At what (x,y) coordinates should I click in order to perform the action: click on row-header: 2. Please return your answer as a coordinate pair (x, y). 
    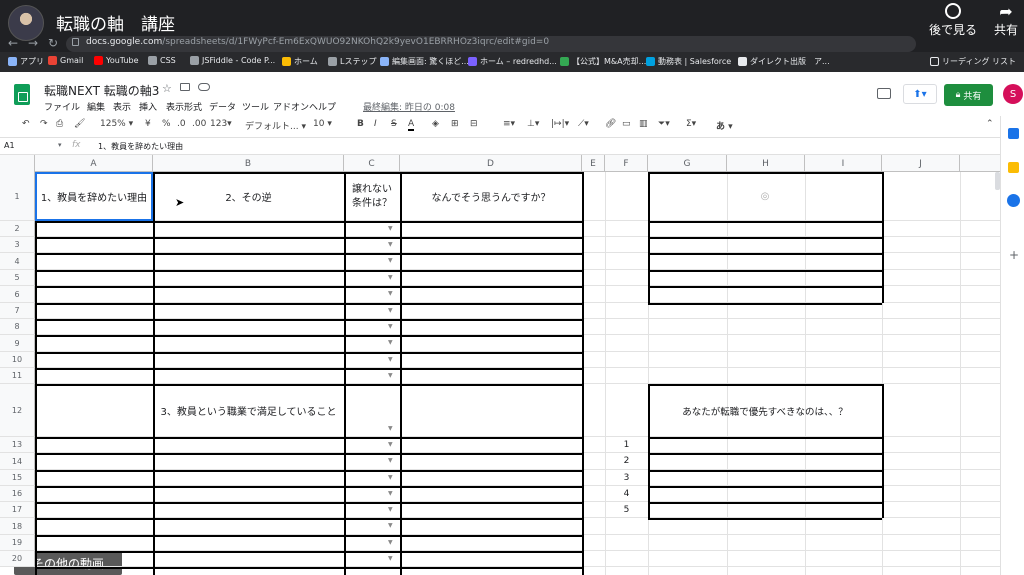
    Looking at the image, I should click on (17, 229).